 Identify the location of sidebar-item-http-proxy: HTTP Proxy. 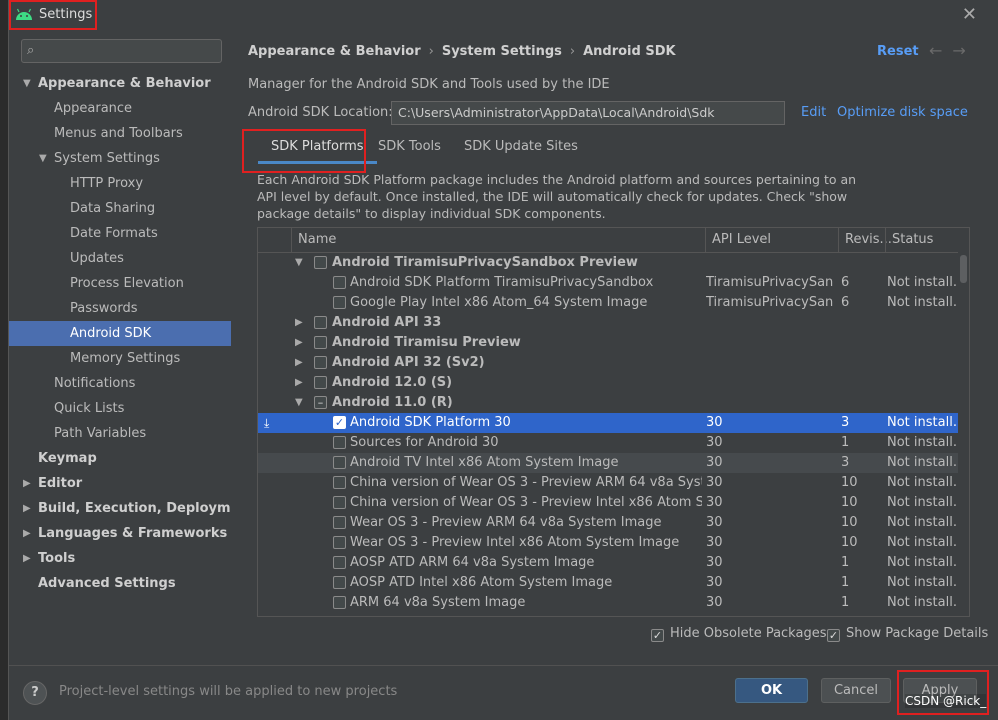
(120, 183).